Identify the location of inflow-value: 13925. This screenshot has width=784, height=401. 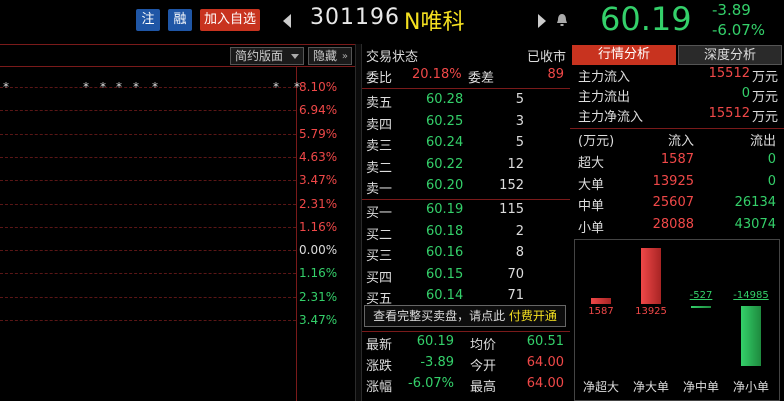
(673, 181).